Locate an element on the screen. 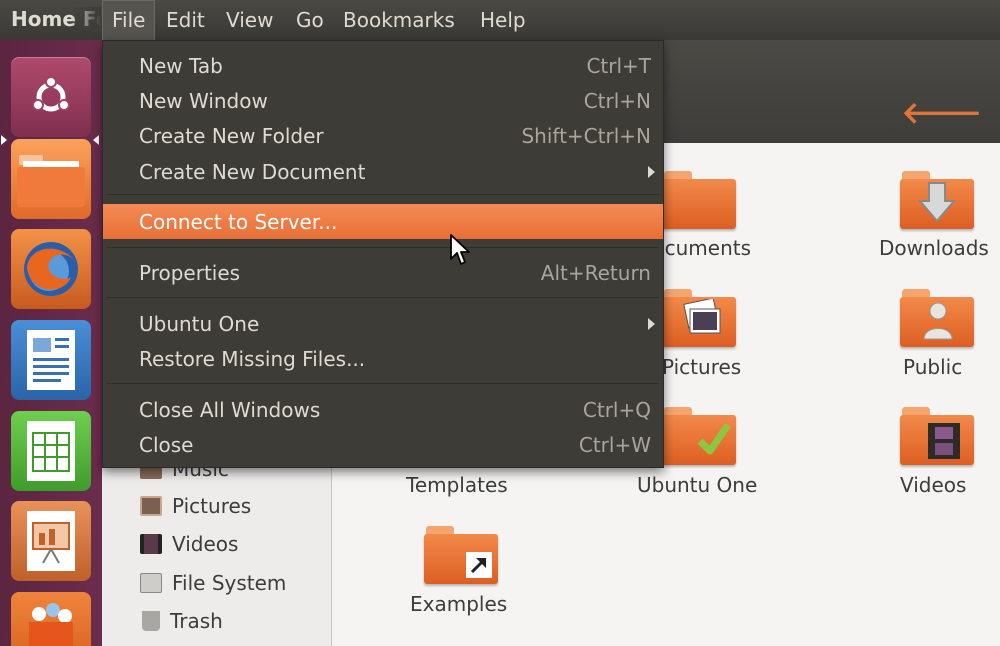  impress-launcher-item is located at coordinates (51, 541).